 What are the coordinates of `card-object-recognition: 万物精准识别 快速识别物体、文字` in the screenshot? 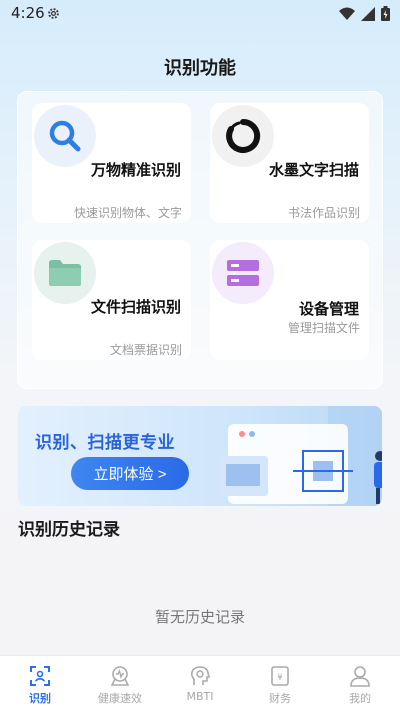 It's located at (111, 163).